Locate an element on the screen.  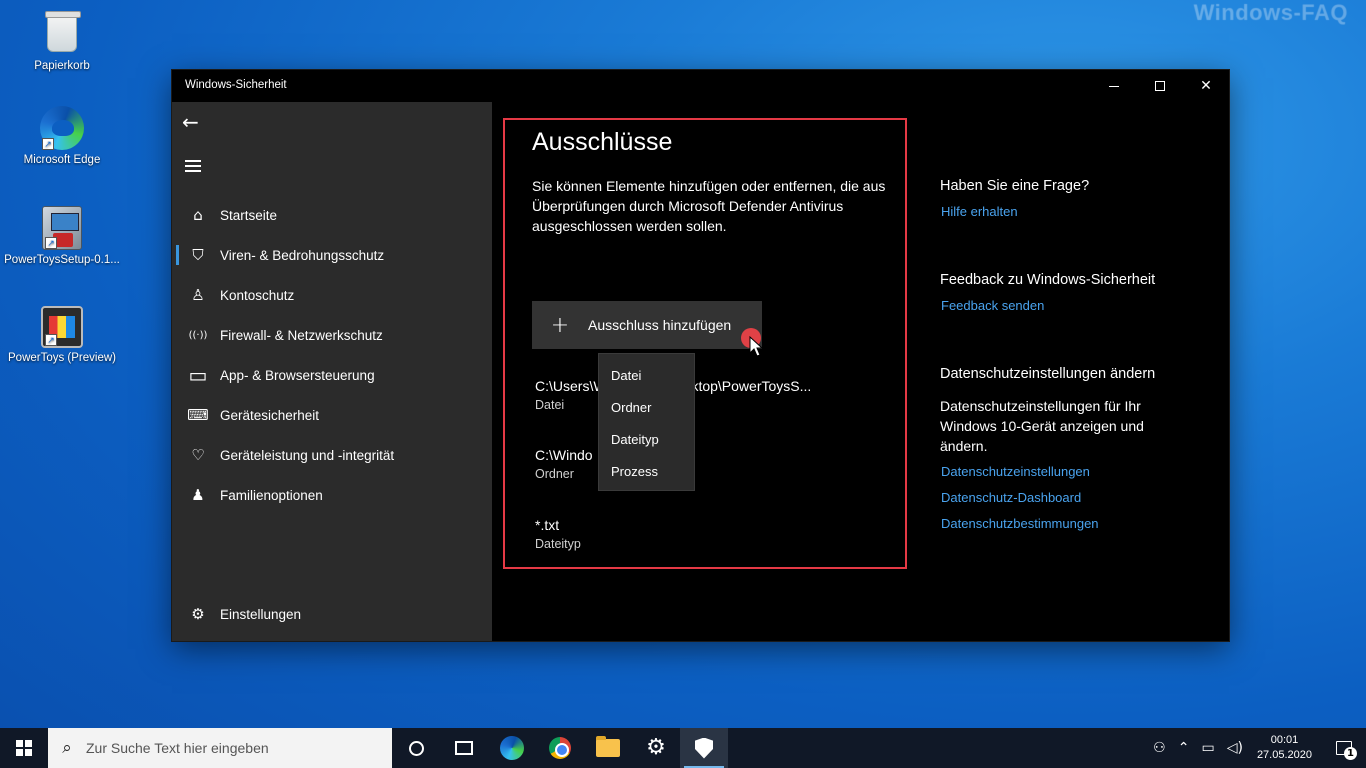
sidebar-item-device-performance: ♡ Geräteleistung und -integrität is located at coordinates (332, 455).